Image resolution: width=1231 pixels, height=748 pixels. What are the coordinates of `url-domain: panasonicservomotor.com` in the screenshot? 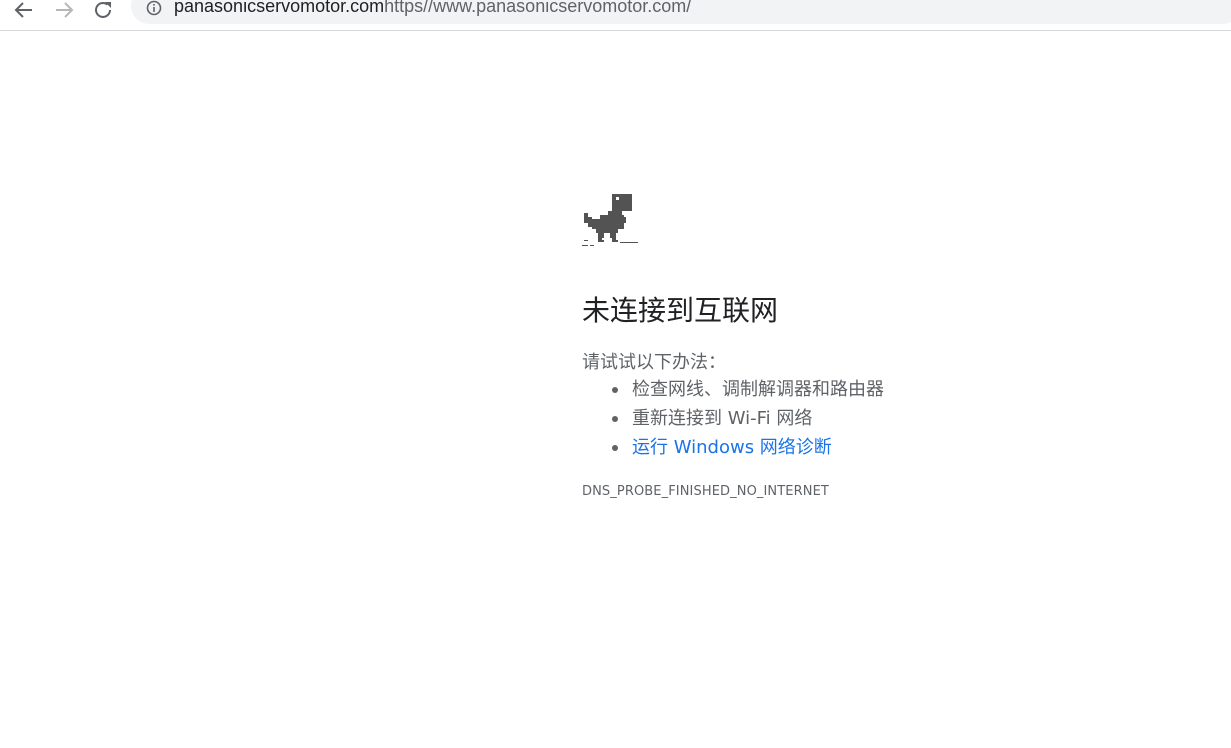 It's located at (279, 8).